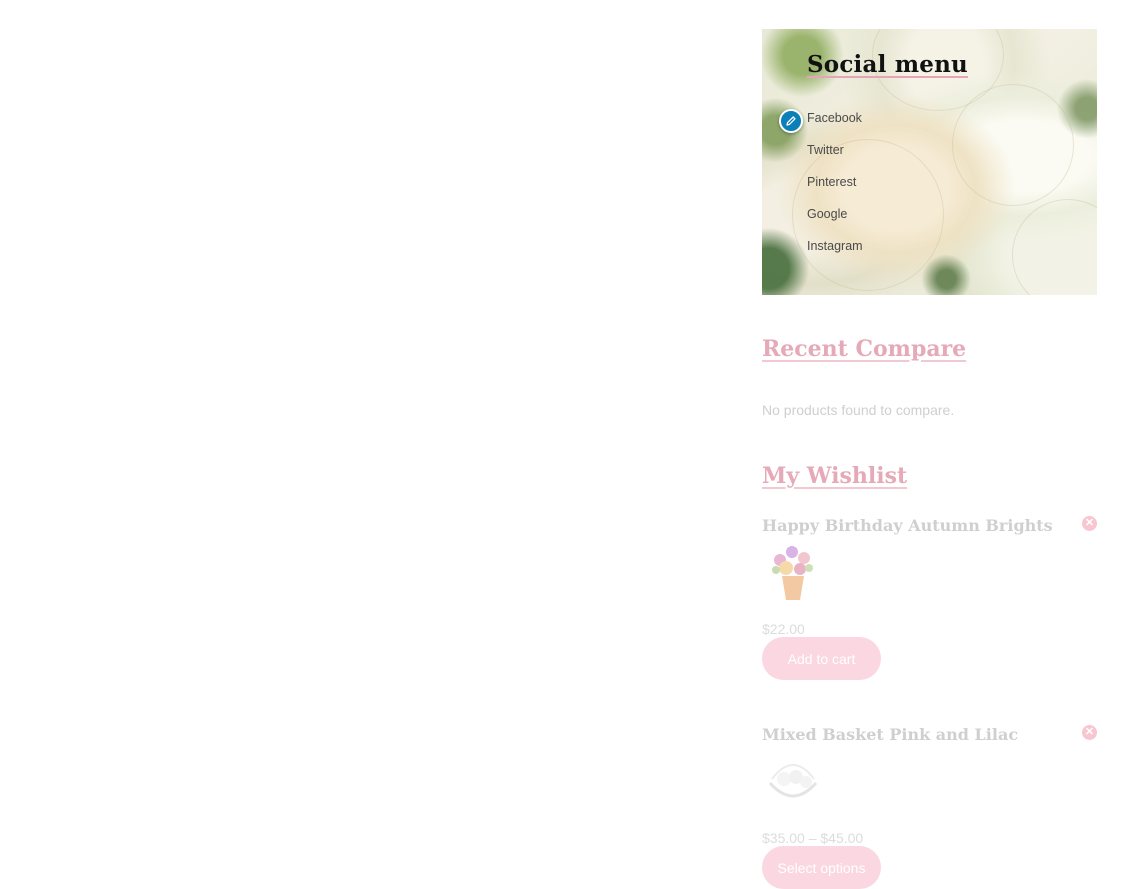 This screenshot has height=889, width=1137. Describe the element at coordinates (835, 127) in the screenshot. I see `social-link-facebook: Facebook` at that location.